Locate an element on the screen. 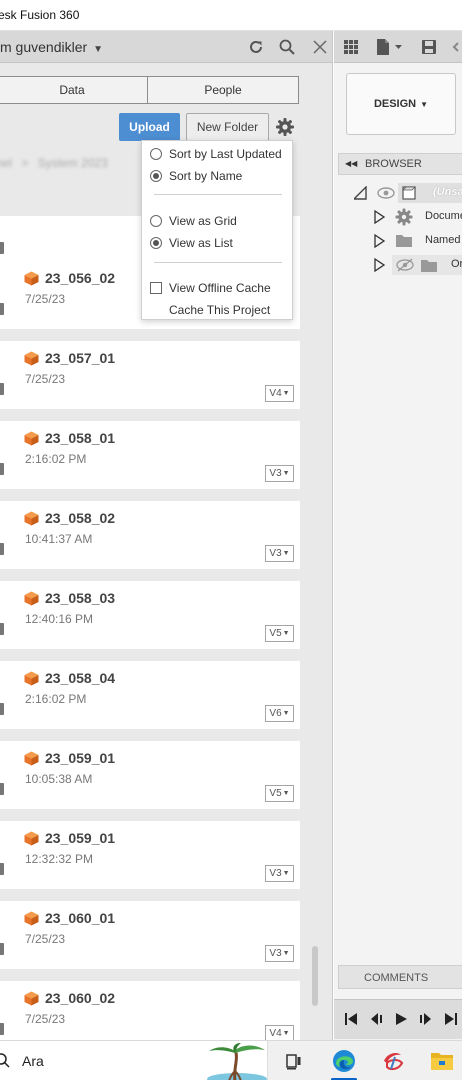 The width and height of the screenshot is (462, 1080). play-icon is located at coordinates (401, 1019).